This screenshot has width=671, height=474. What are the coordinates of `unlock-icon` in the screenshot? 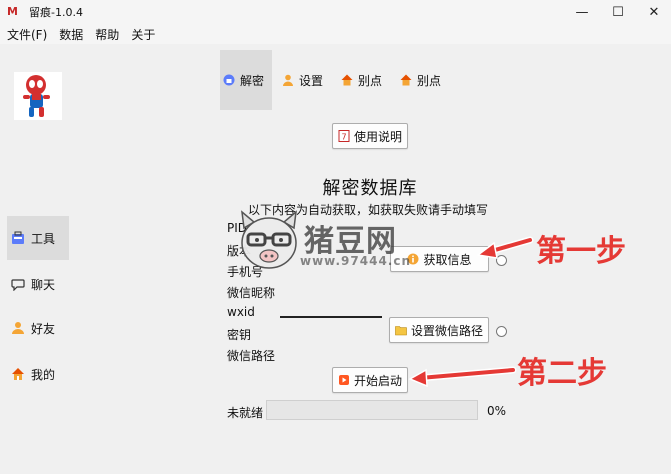 It's located at (229, 80).